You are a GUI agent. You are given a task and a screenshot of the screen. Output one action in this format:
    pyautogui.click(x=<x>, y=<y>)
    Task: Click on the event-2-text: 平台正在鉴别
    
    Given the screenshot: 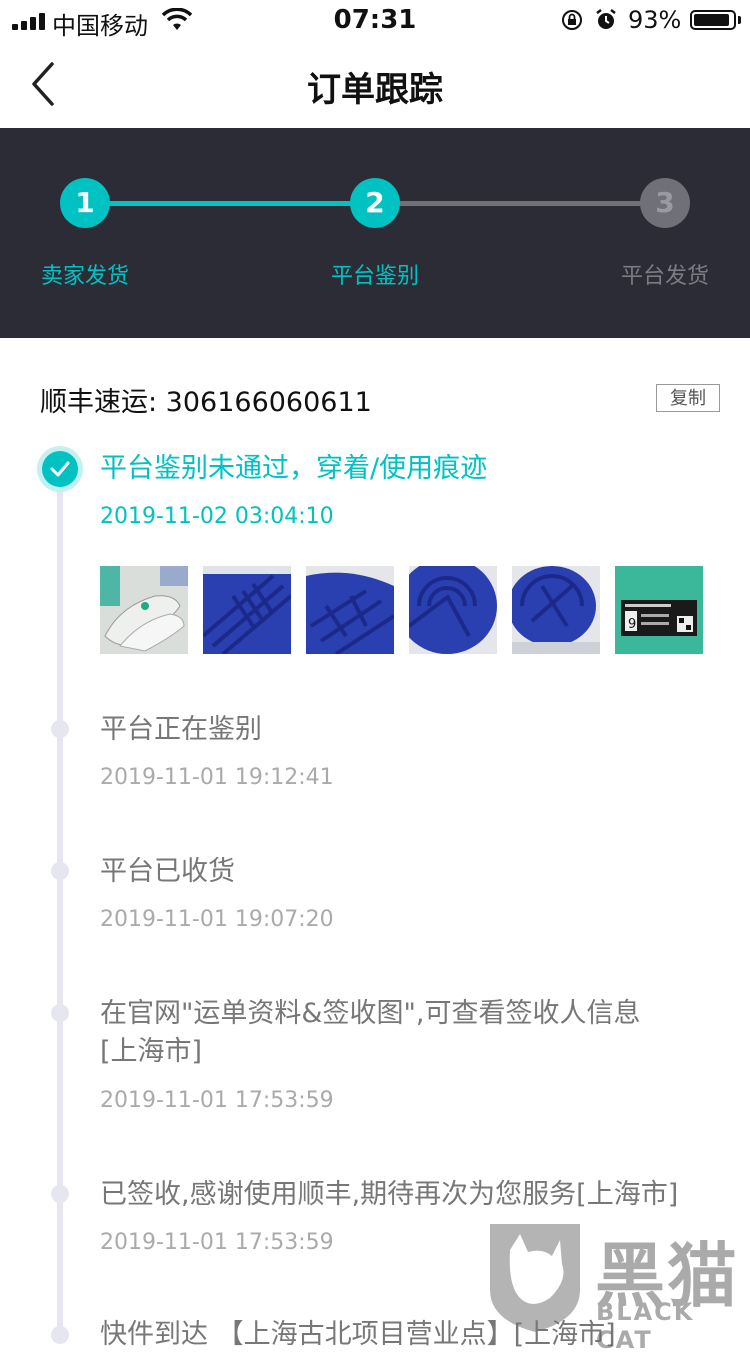 What is the action you would take?
    pyautogui.click(x=181, y=729)
    